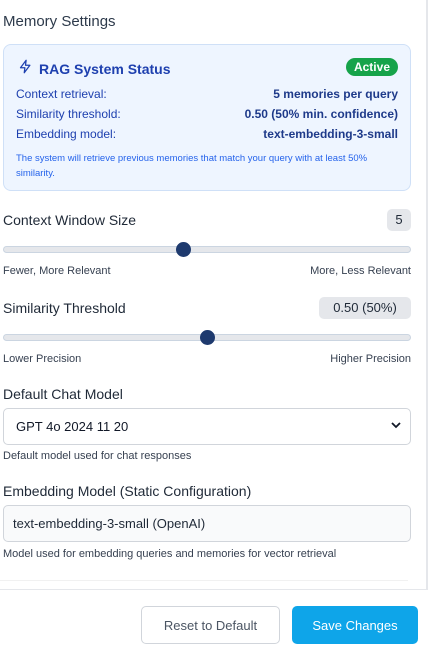  I want to click on rag-status-header: RAG System Status, so click(94, 69).